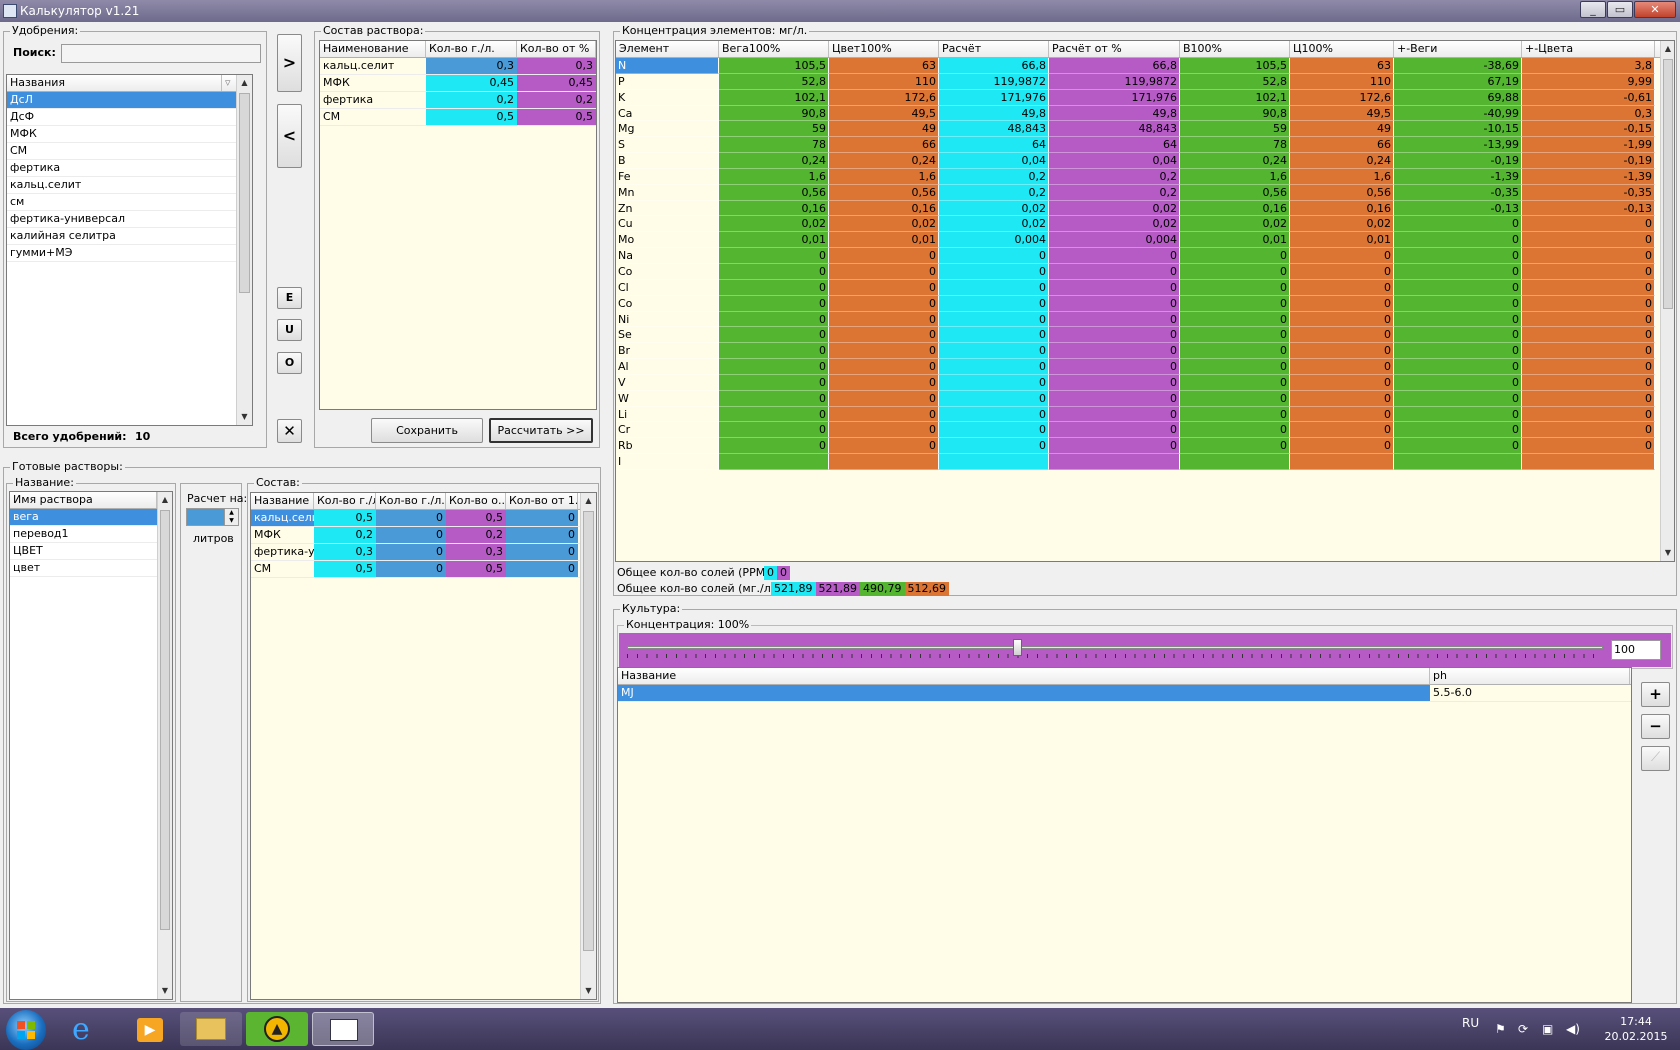  I want to click on solution-item: перевод1, so click(83, 534).